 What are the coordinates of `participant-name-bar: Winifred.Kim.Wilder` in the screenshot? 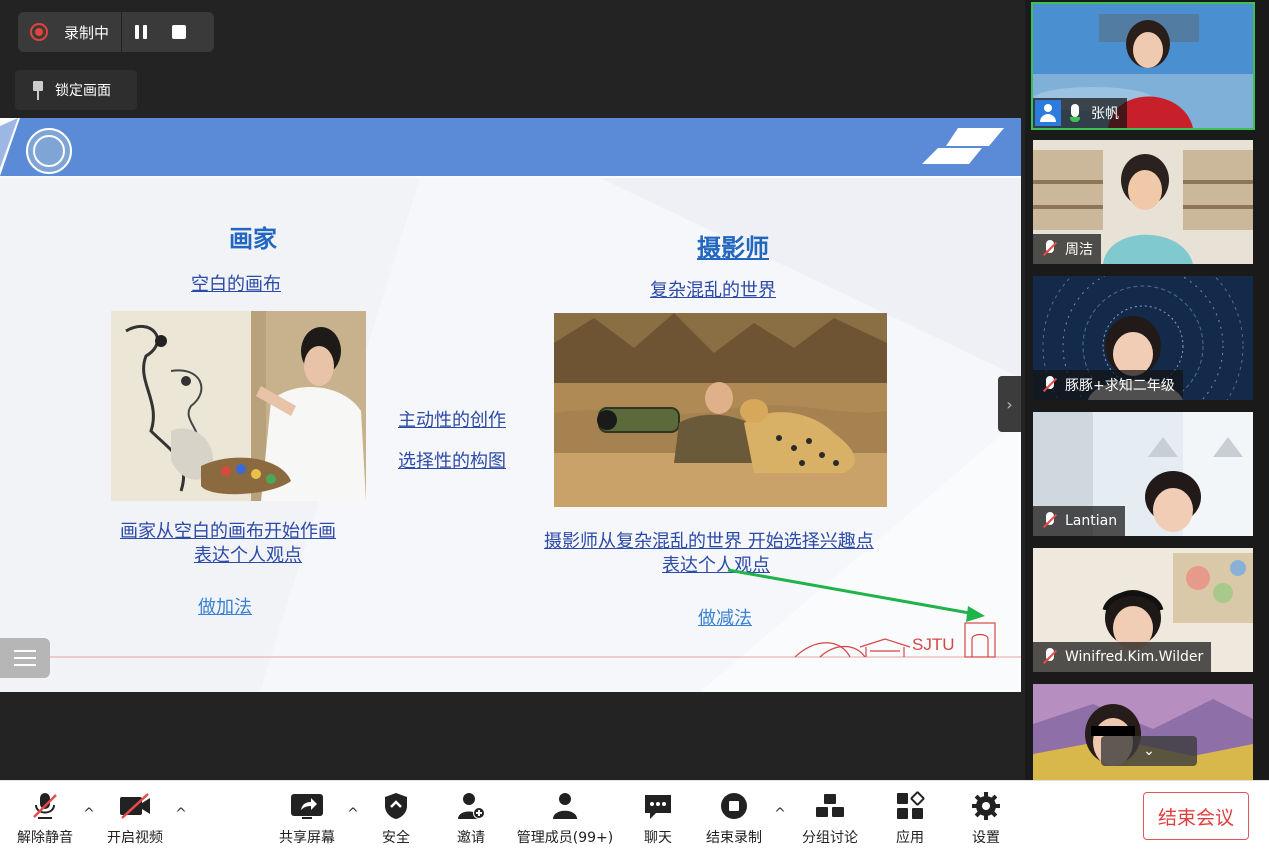 It's located at (1122, 657).